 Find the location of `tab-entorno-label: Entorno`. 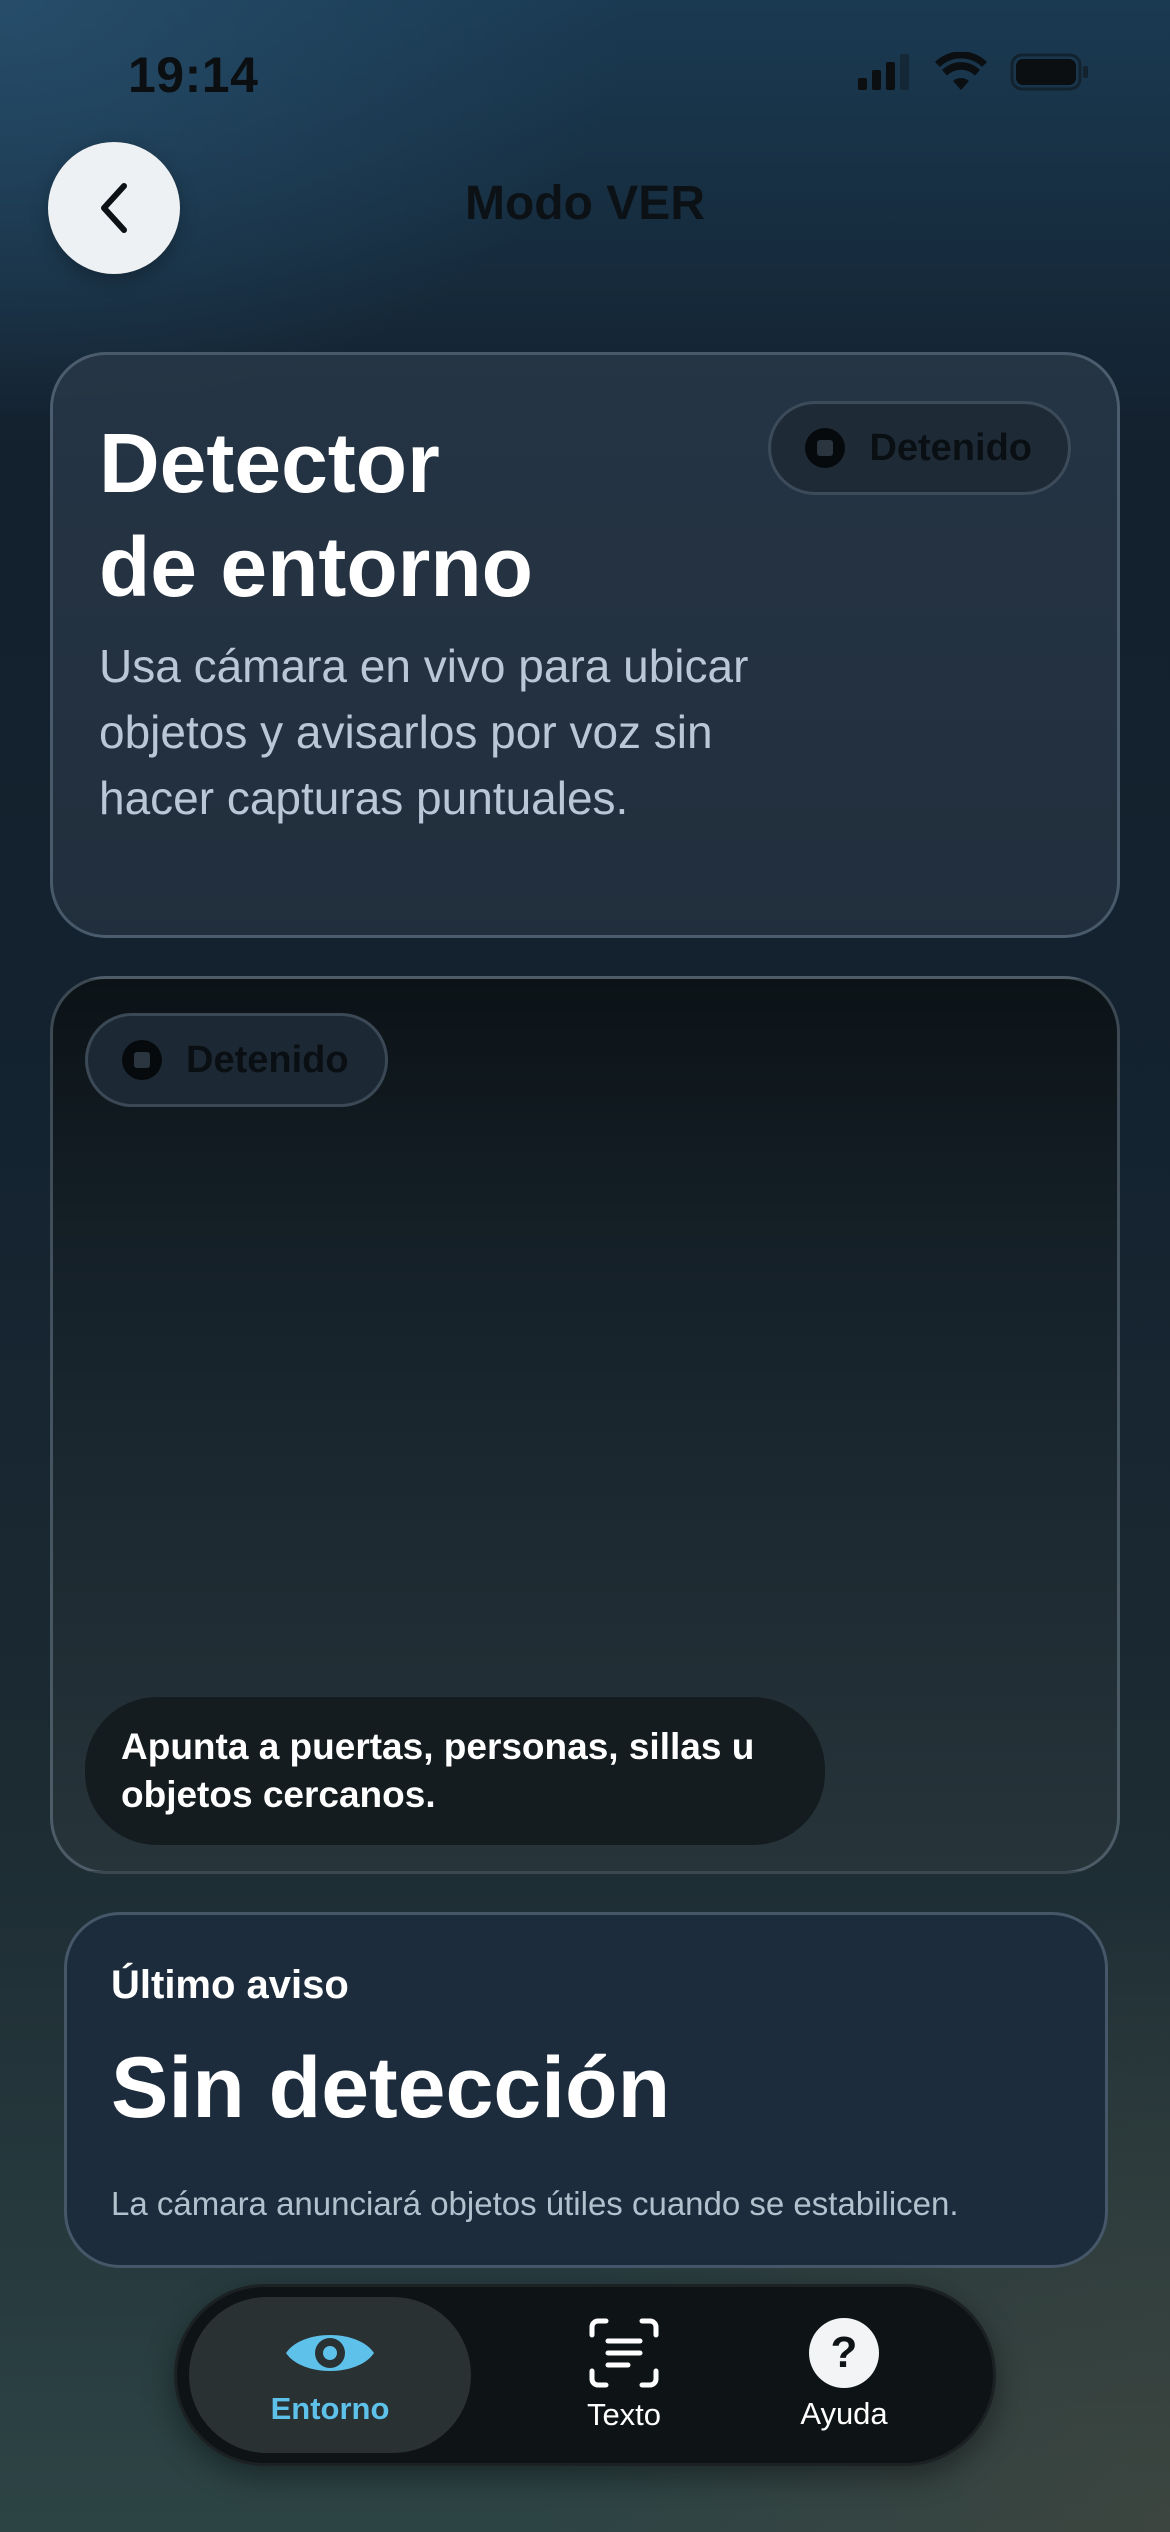

tab-entorno-label: Entorno is located at coordinates (330, 2408).